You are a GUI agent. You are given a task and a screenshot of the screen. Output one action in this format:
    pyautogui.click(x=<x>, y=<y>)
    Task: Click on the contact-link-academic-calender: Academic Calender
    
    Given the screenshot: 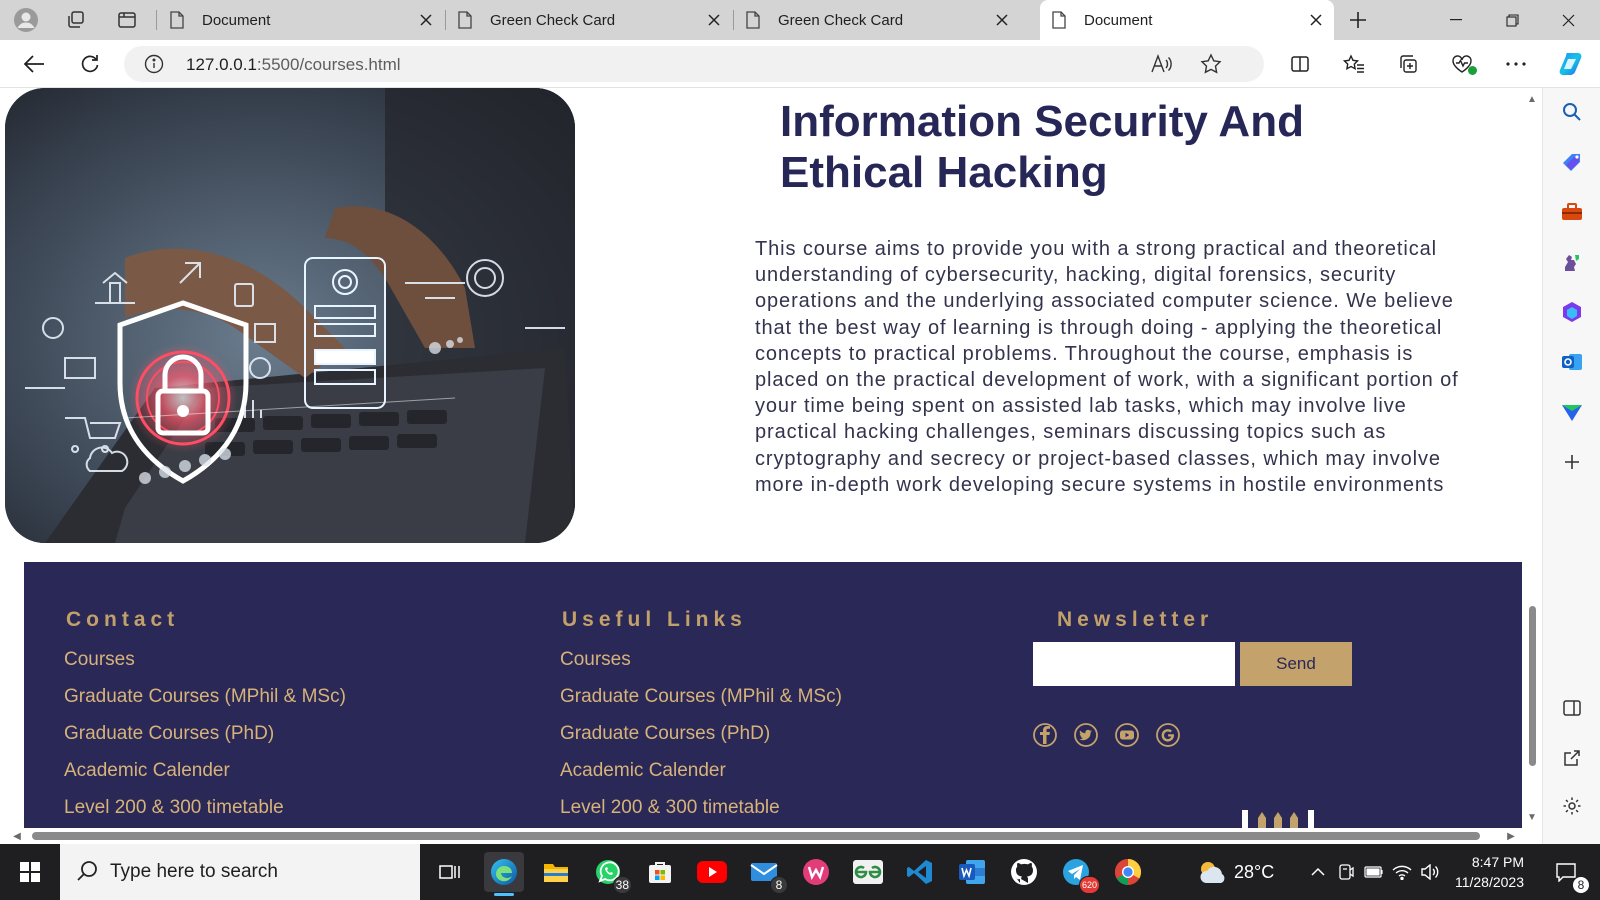 What is the action you would take?
    pyautogui.click(x=147, y=771)
    